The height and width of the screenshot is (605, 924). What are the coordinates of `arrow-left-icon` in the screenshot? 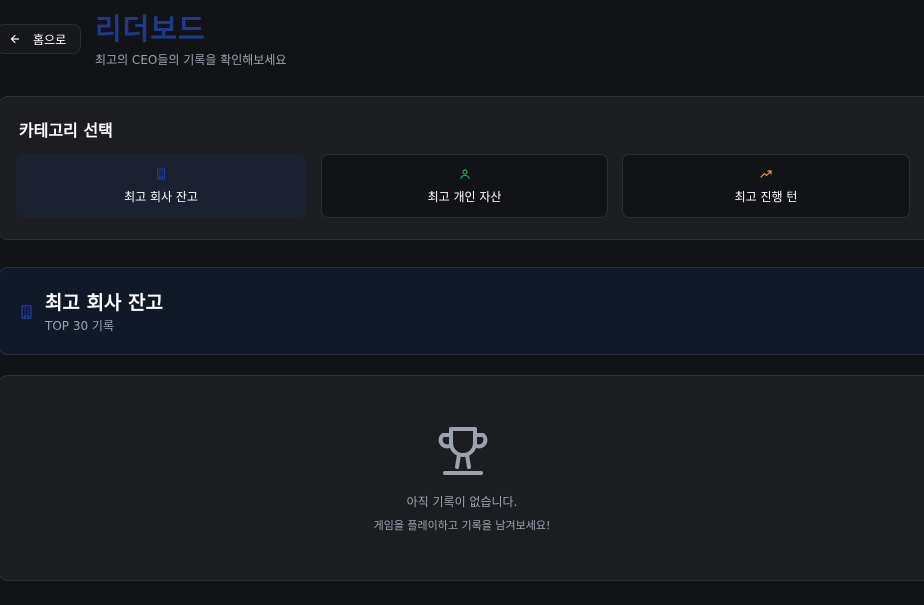 It's located at (15, 39).